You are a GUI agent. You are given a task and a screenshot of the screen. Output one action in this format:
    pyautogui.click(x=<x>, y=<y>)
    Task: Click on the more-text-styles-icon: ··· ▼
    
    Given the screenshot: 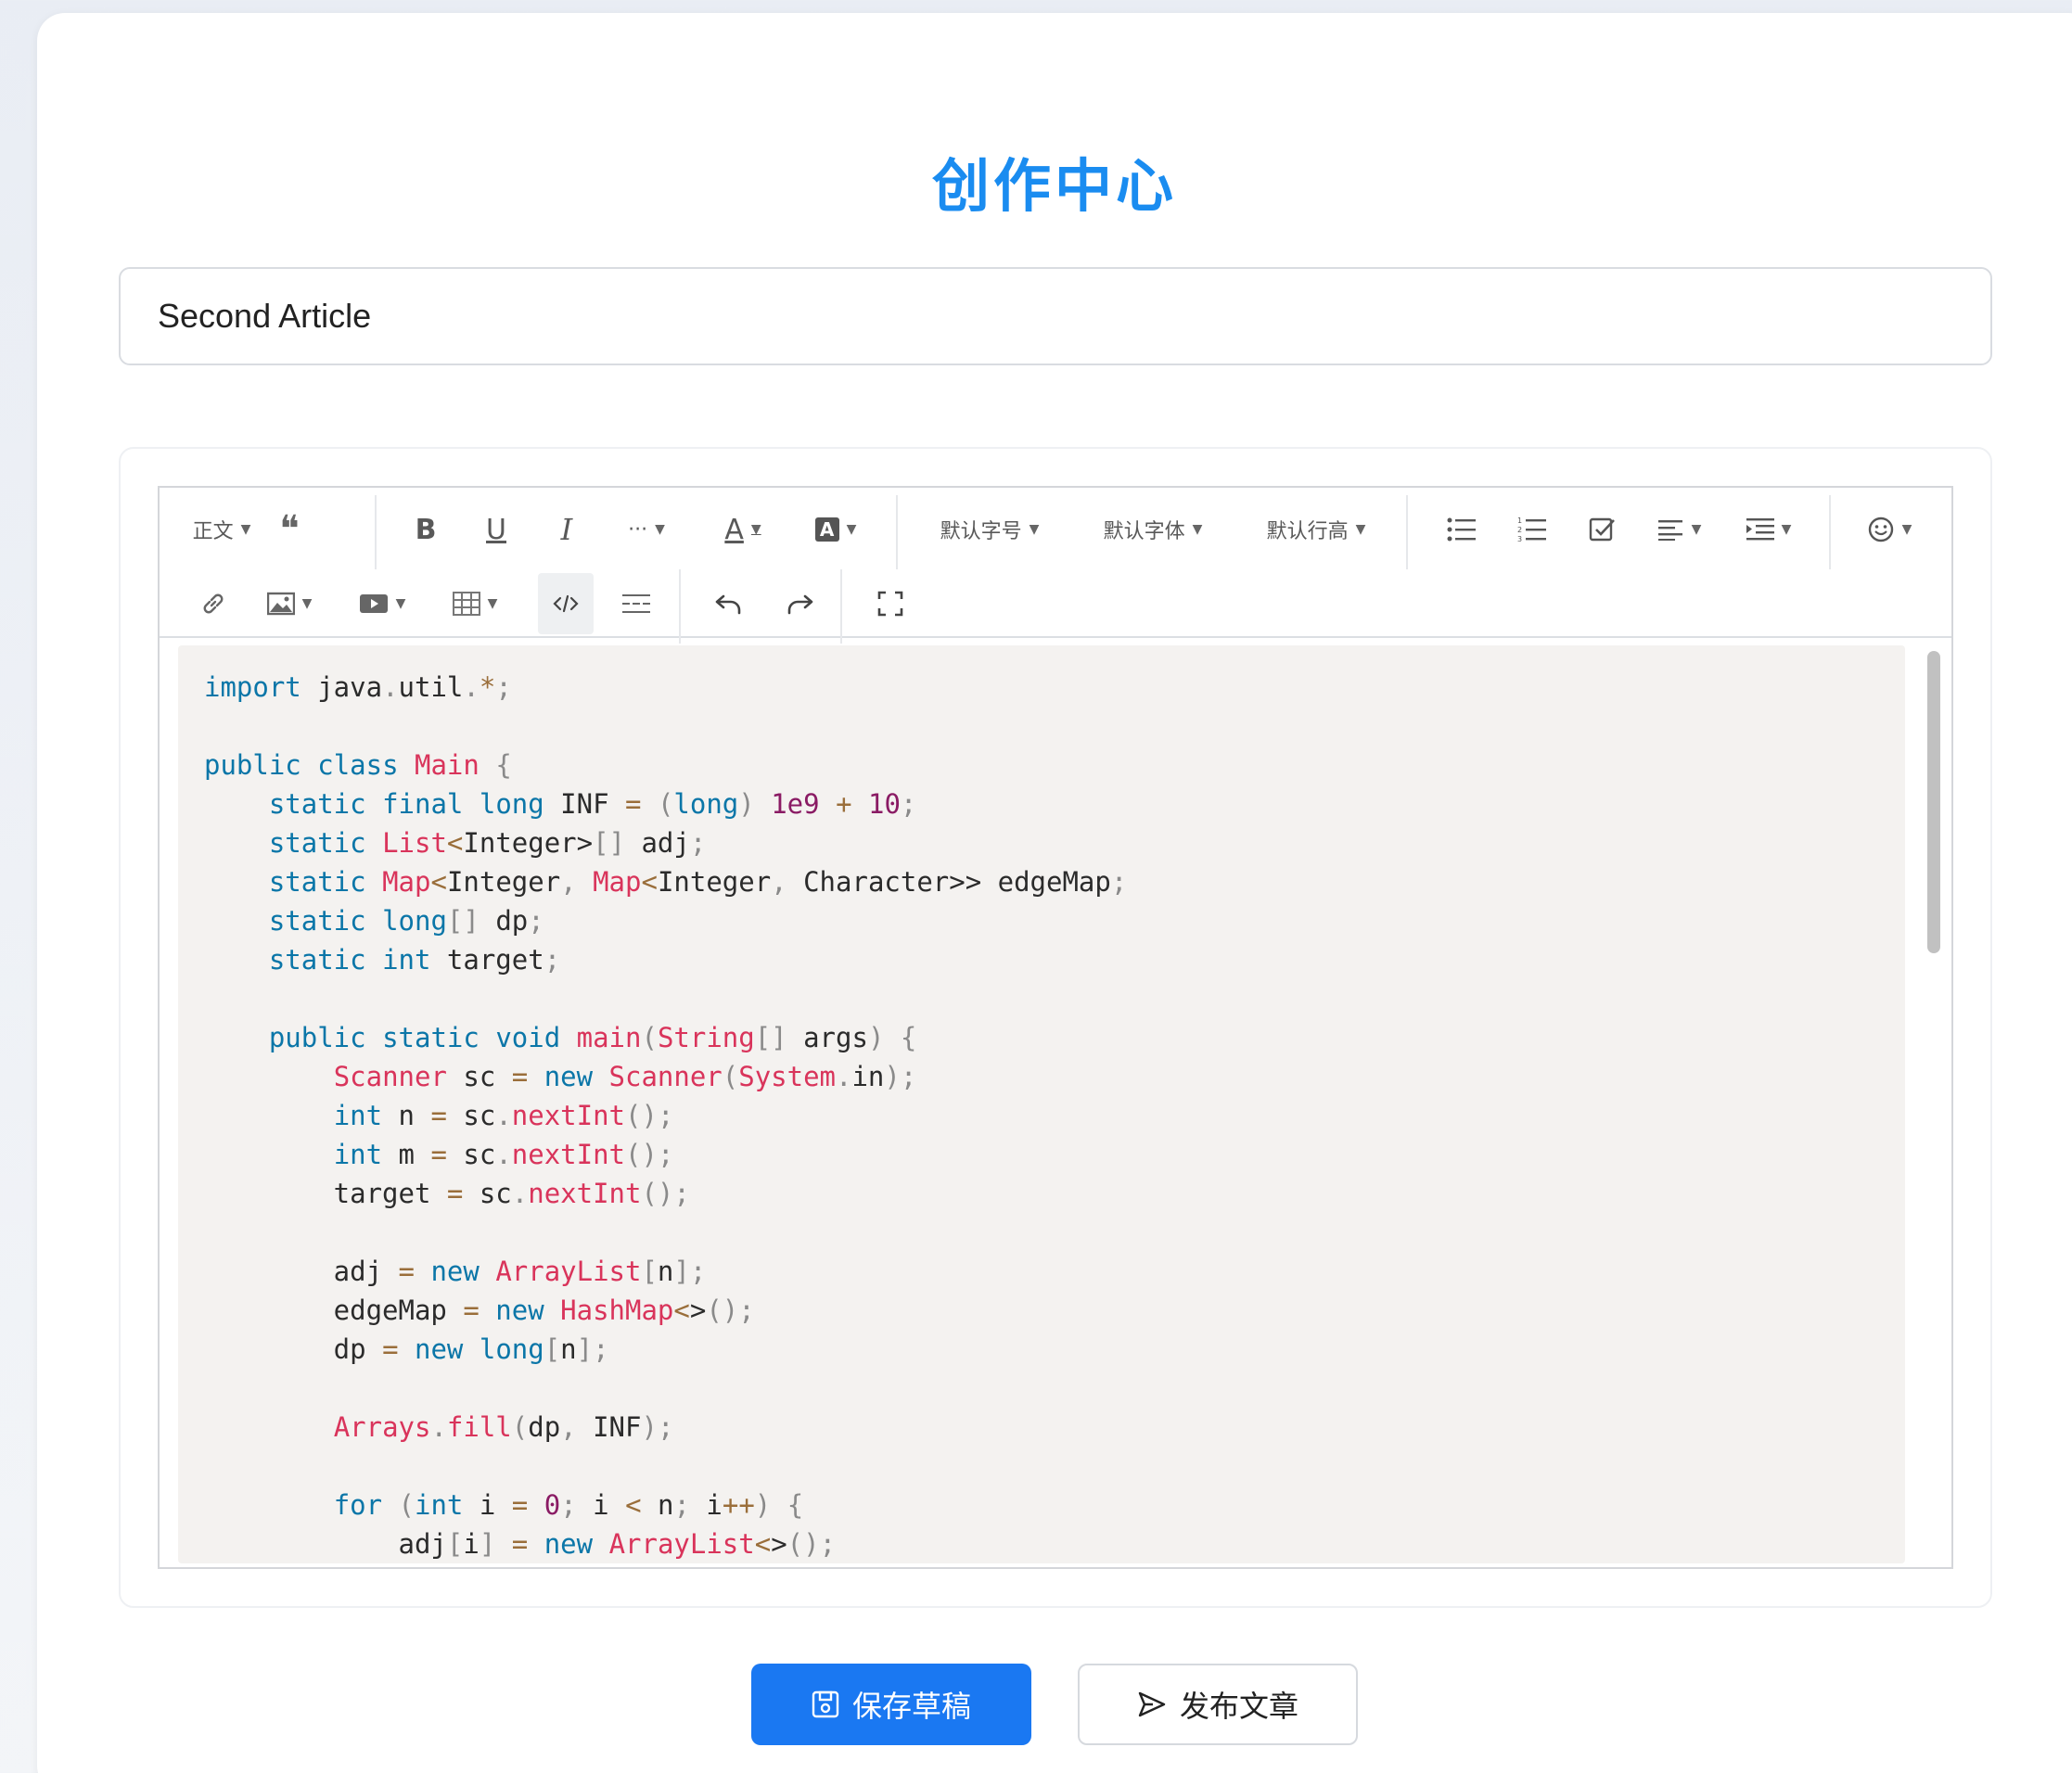 What is the action you would take?
    pyautogui.click(x=646, y=529)
    